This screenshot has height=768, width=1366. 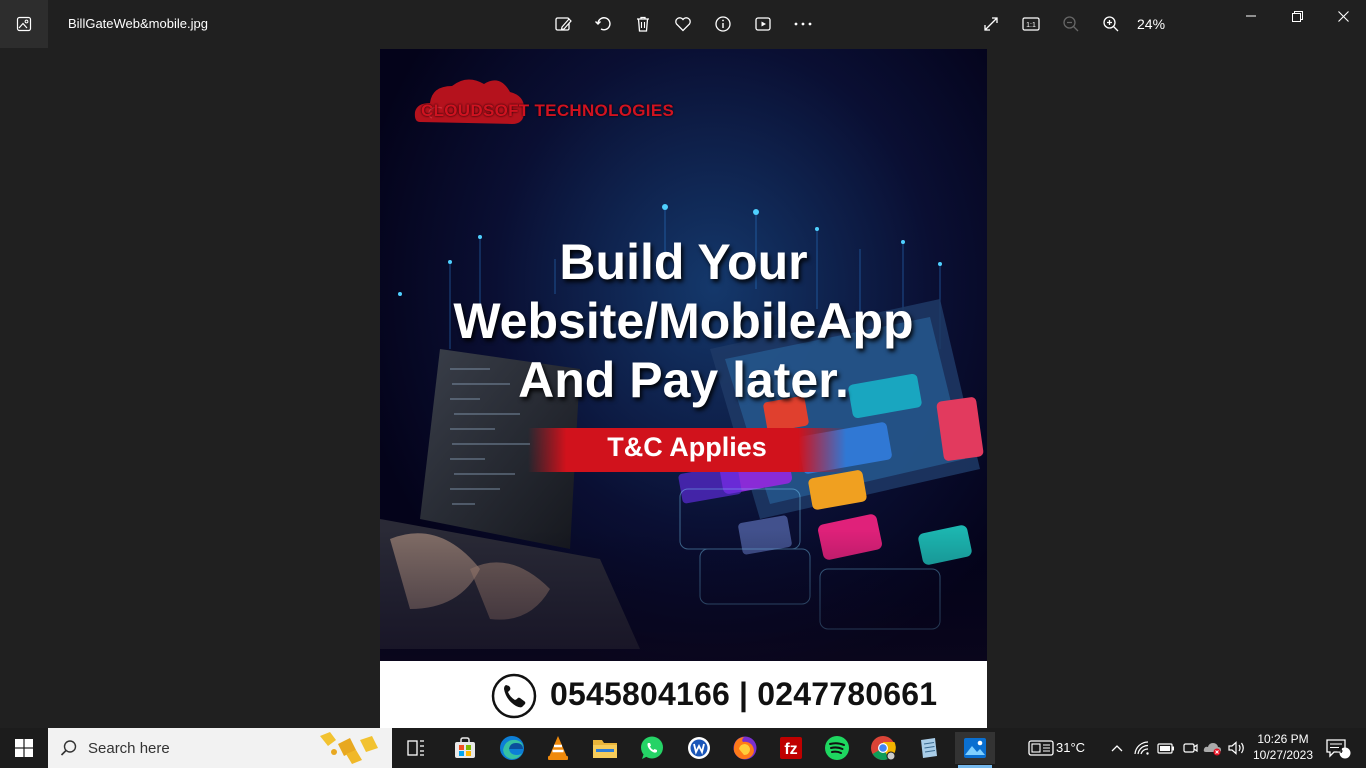 I want to click on zoom-level: 24%, so click(x=1151, y=24).